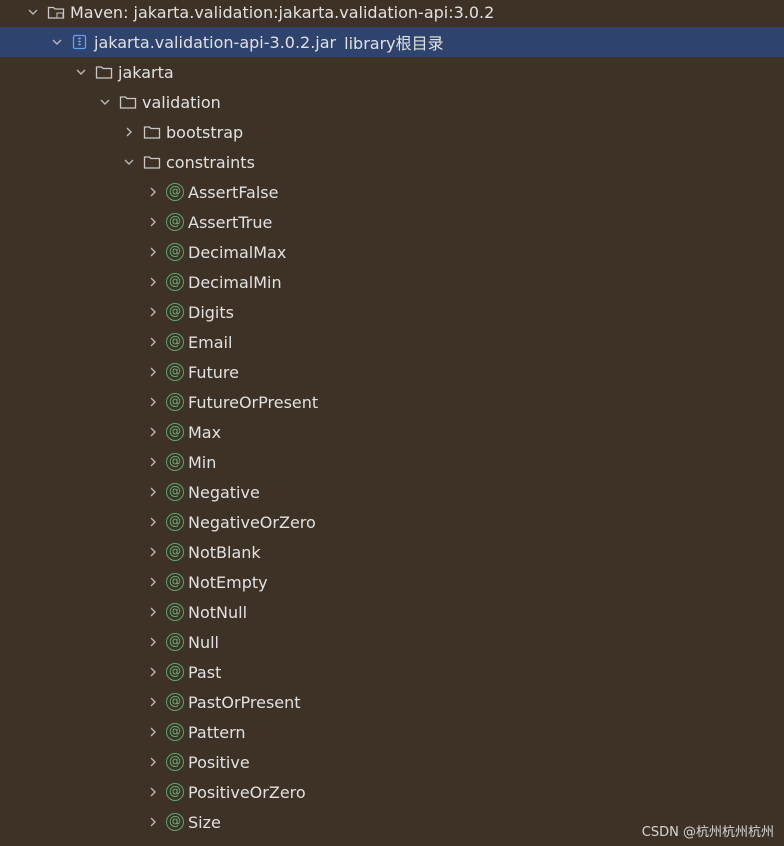 The height and width of the screenshot is (846, 784). Describe the element at coordinates (211, 312) in the screenshot. I see `tree-node-label: Digits` at that location.